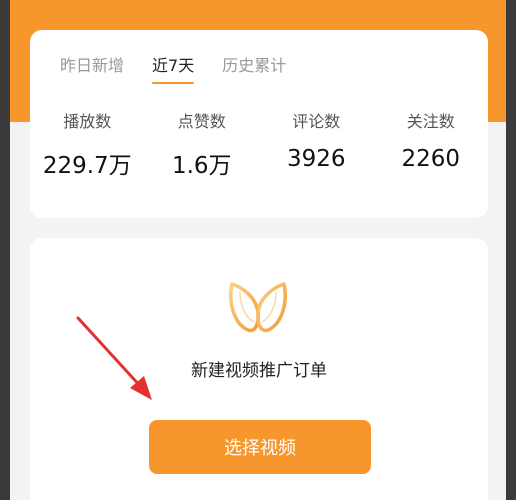 Image resolution: width=516 pixels, height=500 pixels. I want to click on metric-value: 1.6万, so click(201, 166).